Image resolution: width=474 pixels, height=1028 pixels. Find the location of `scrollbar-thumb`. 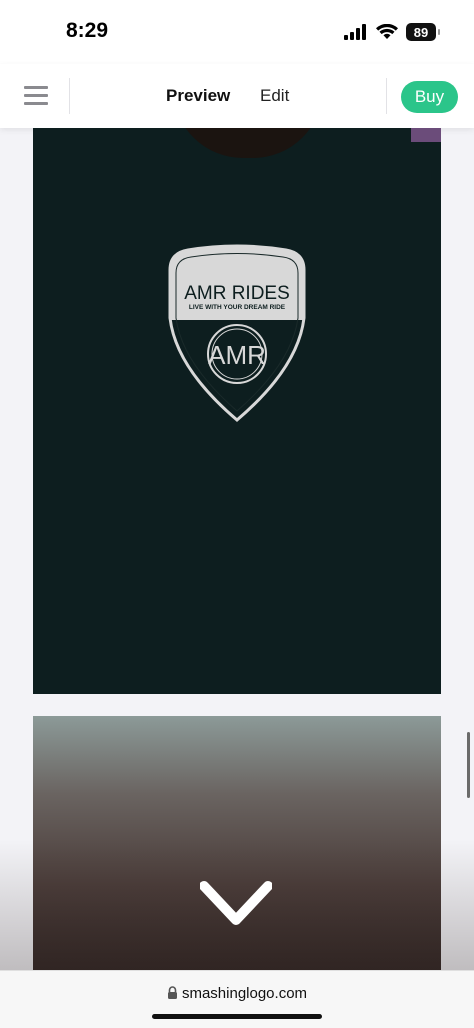

scrollbar-thumb is located at coordinates (468, 765).